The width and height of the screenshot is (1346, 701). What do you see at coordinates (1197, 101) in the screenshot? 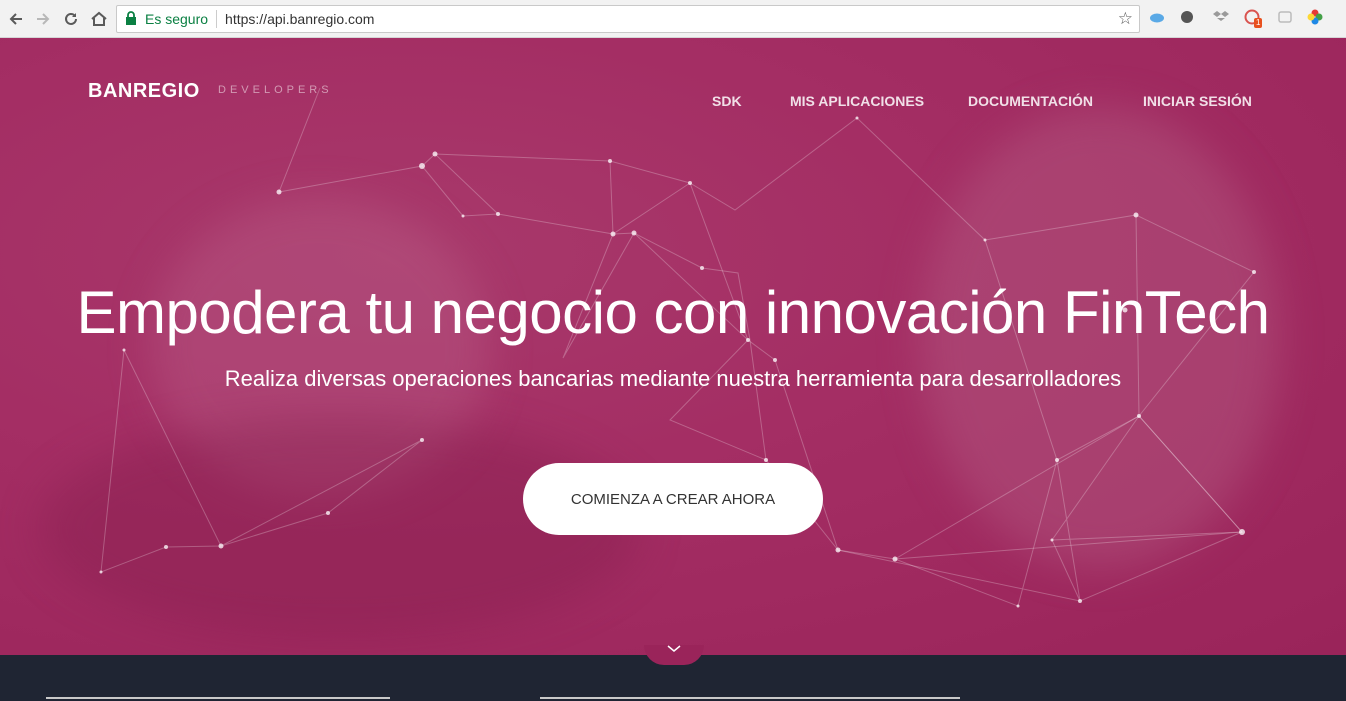
I see `nav-iniciar-sesion: INICIAR SESIÓN` at bounding box center [1197, 101].